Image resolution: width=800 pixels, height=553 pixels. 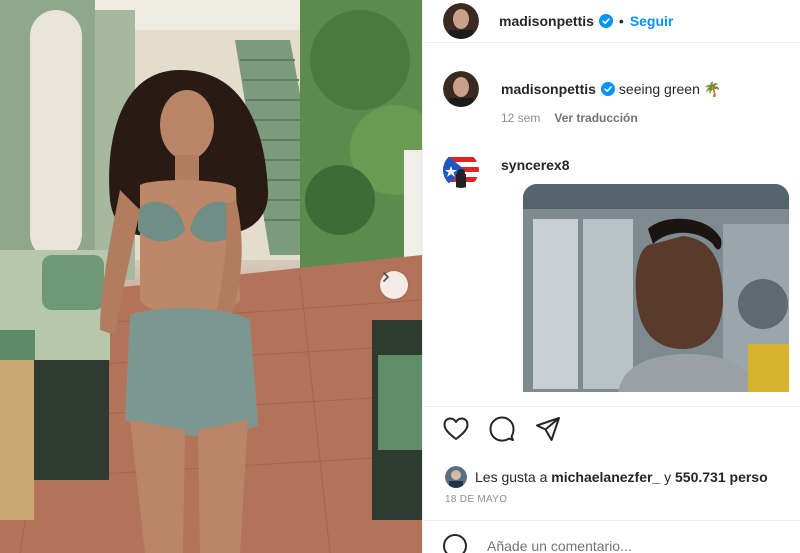 I want to click on comment-input, so click(x=612, y=545).